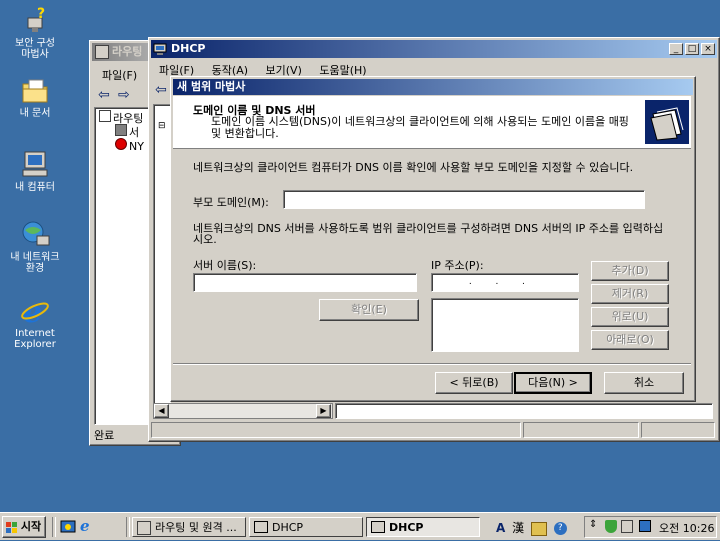 This screenshot has height=541, width=720. Describe the element at coordinates (162, 254) in the screenshot. I see `dhcp-tree-pane: ⊟` at that location.